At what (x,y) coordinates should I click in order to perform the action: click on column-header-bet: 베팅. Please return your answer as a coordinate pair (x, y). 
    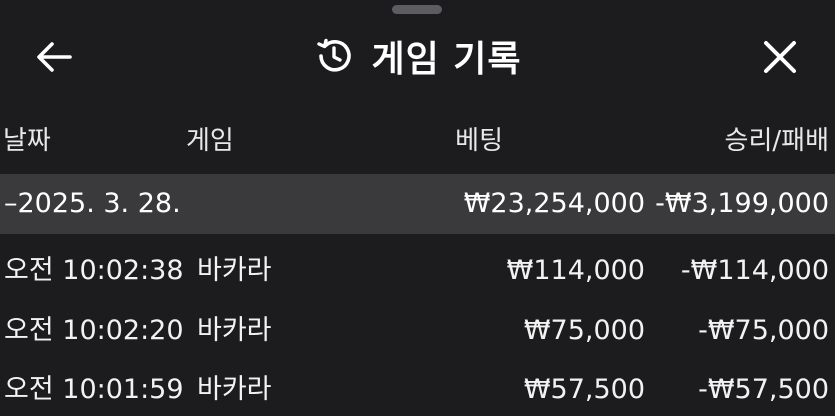
    Looking at the image, I should click on (479, 141).